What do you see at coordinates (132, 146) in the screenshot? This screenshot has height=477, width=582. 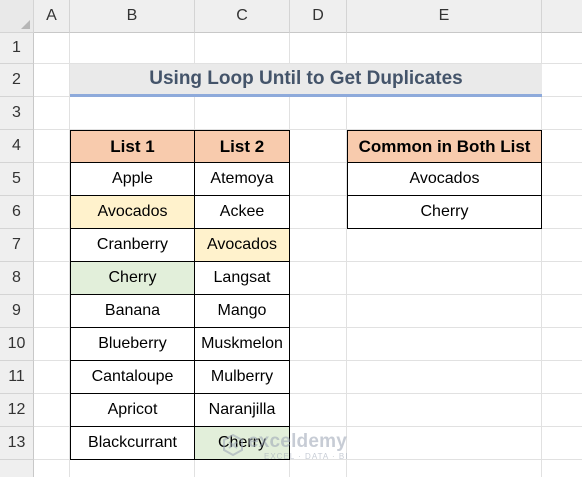 I see `list1-header: List 1` at bounding box center [132, 146].